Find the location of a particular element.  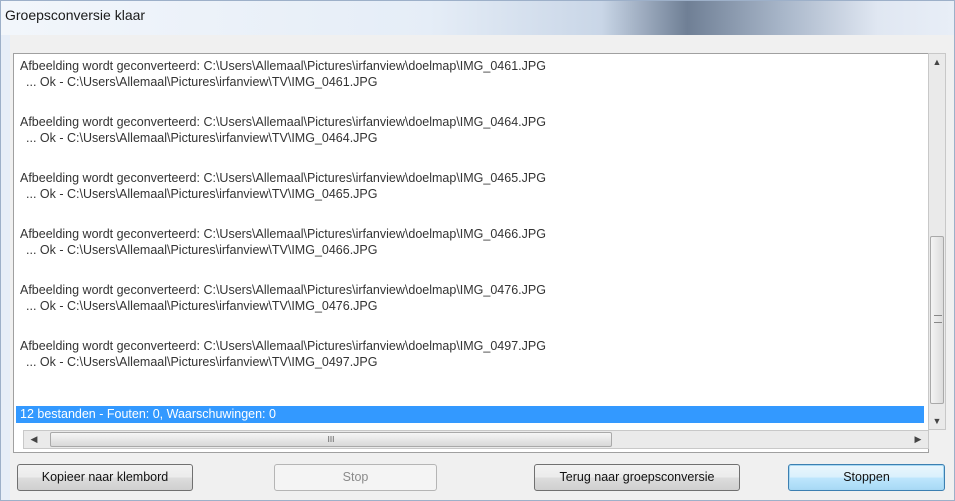

scroll-down-icon: ▼ is located at coordinates (937, 421).